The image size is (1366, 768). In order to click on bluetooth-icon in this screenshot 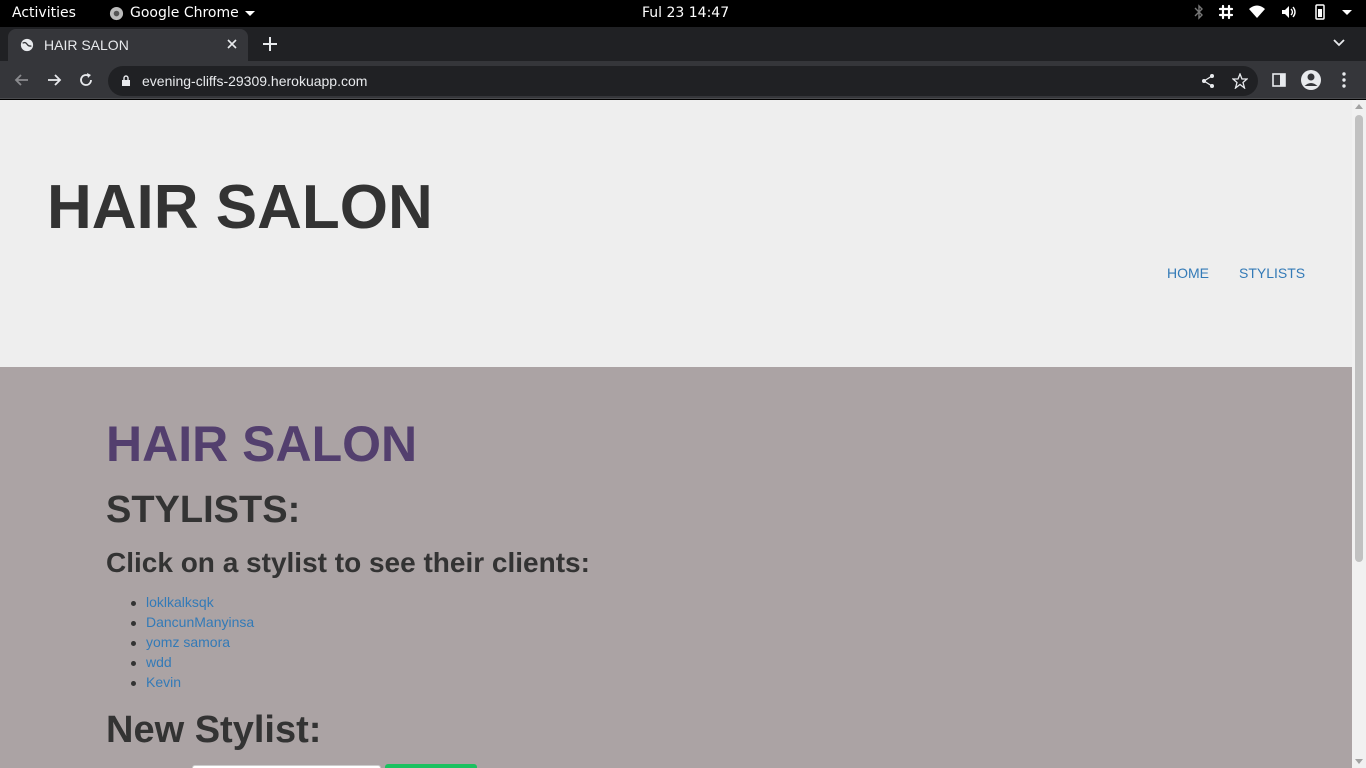, I will do `click(1198, 12)`.